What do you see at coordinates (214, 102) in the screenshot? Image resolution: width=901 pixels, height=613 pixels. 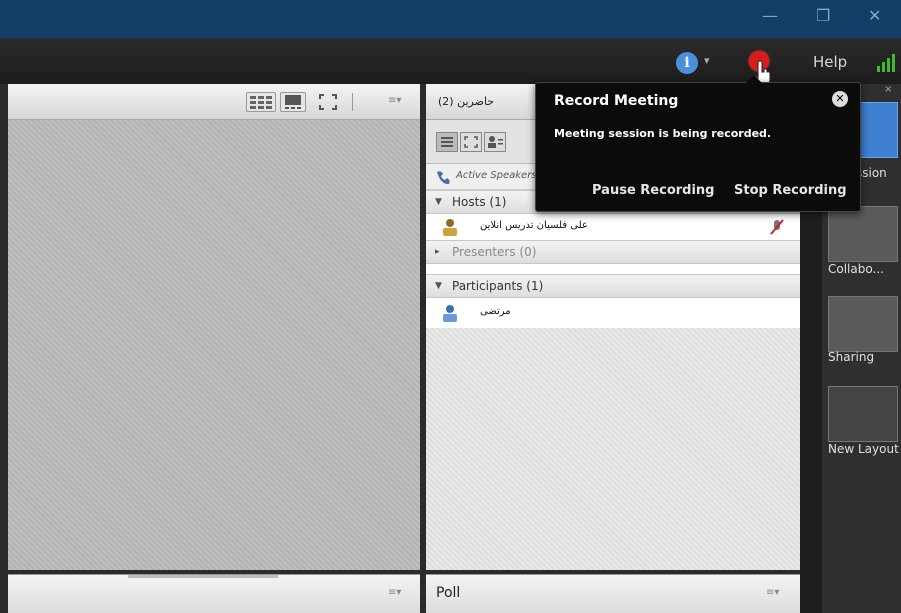 I see `share-pod-header: ≡▾` at bounding box center [214, 102].